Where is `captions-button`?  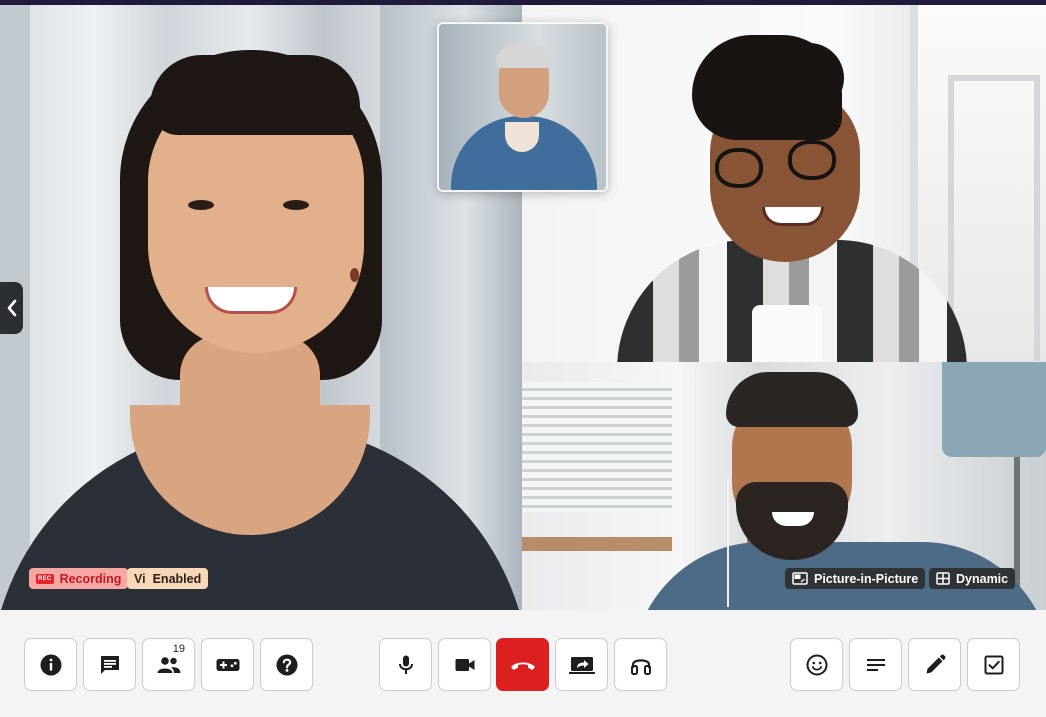
captions-button is located at coordinates (875, 664).